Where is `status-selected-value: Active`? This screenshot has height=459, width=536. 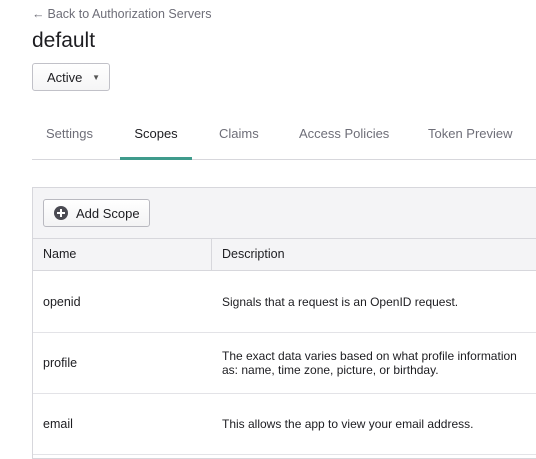
status-selected-value: Active is located at coordinates (65, 77).